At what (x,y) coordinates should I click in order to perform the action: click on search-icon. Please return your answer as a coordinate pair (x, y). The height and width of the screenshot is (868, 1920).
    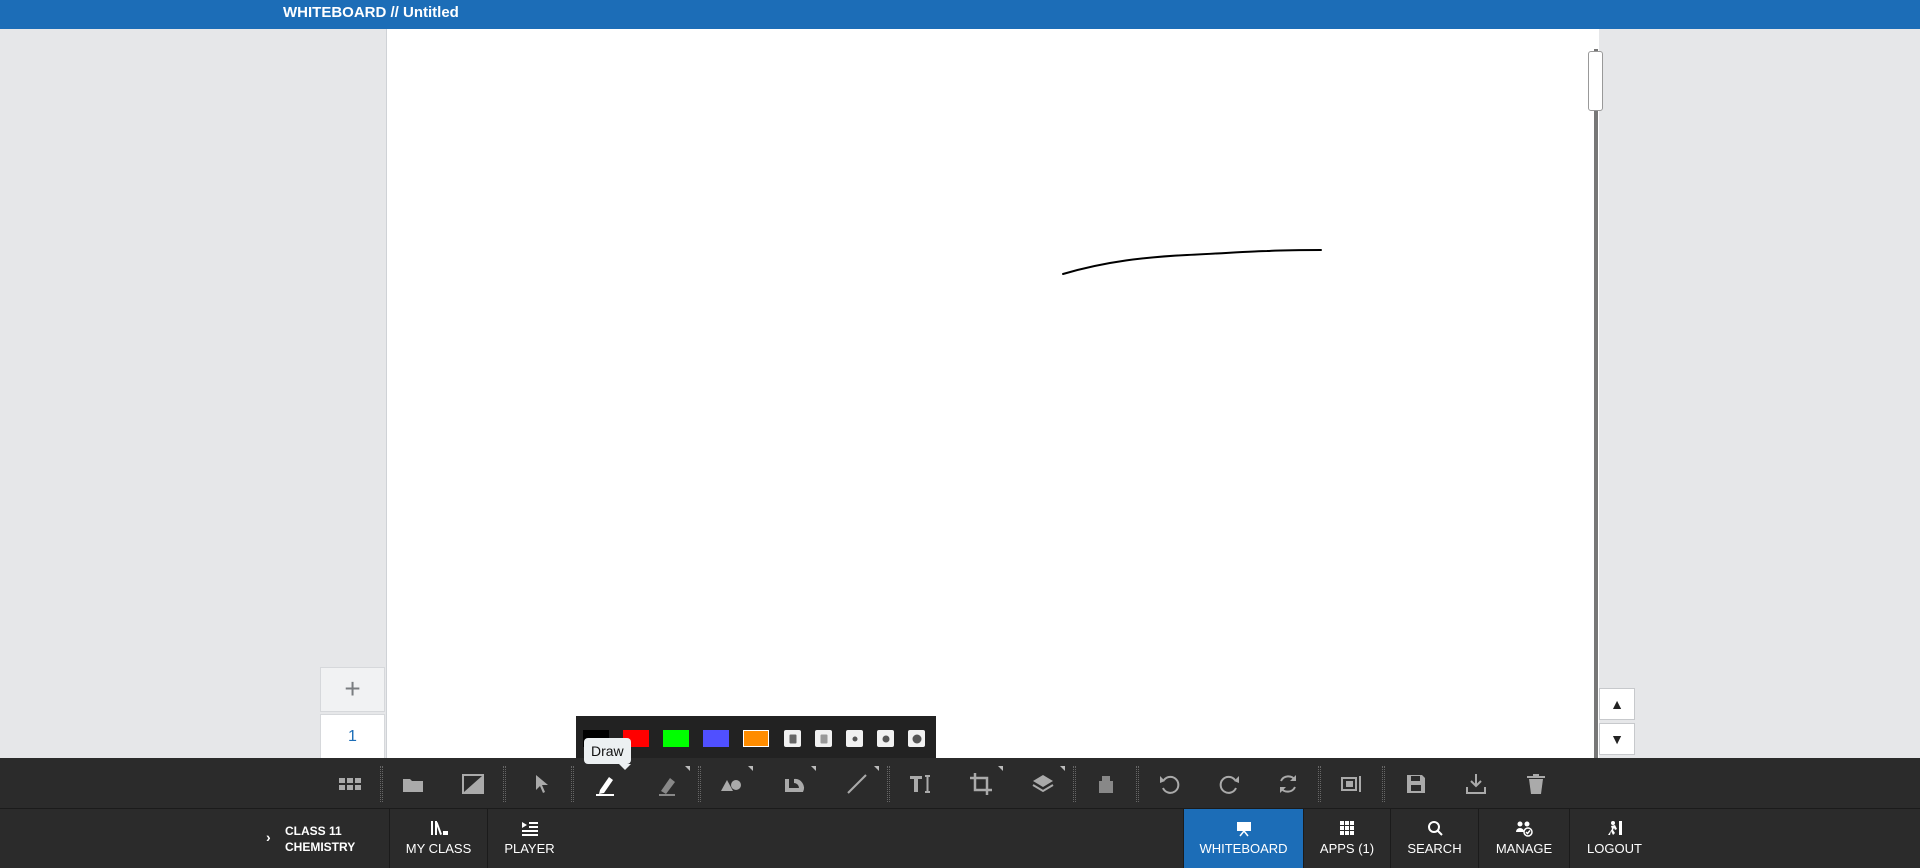
    Looking at the image, I should click on (1435, 828).